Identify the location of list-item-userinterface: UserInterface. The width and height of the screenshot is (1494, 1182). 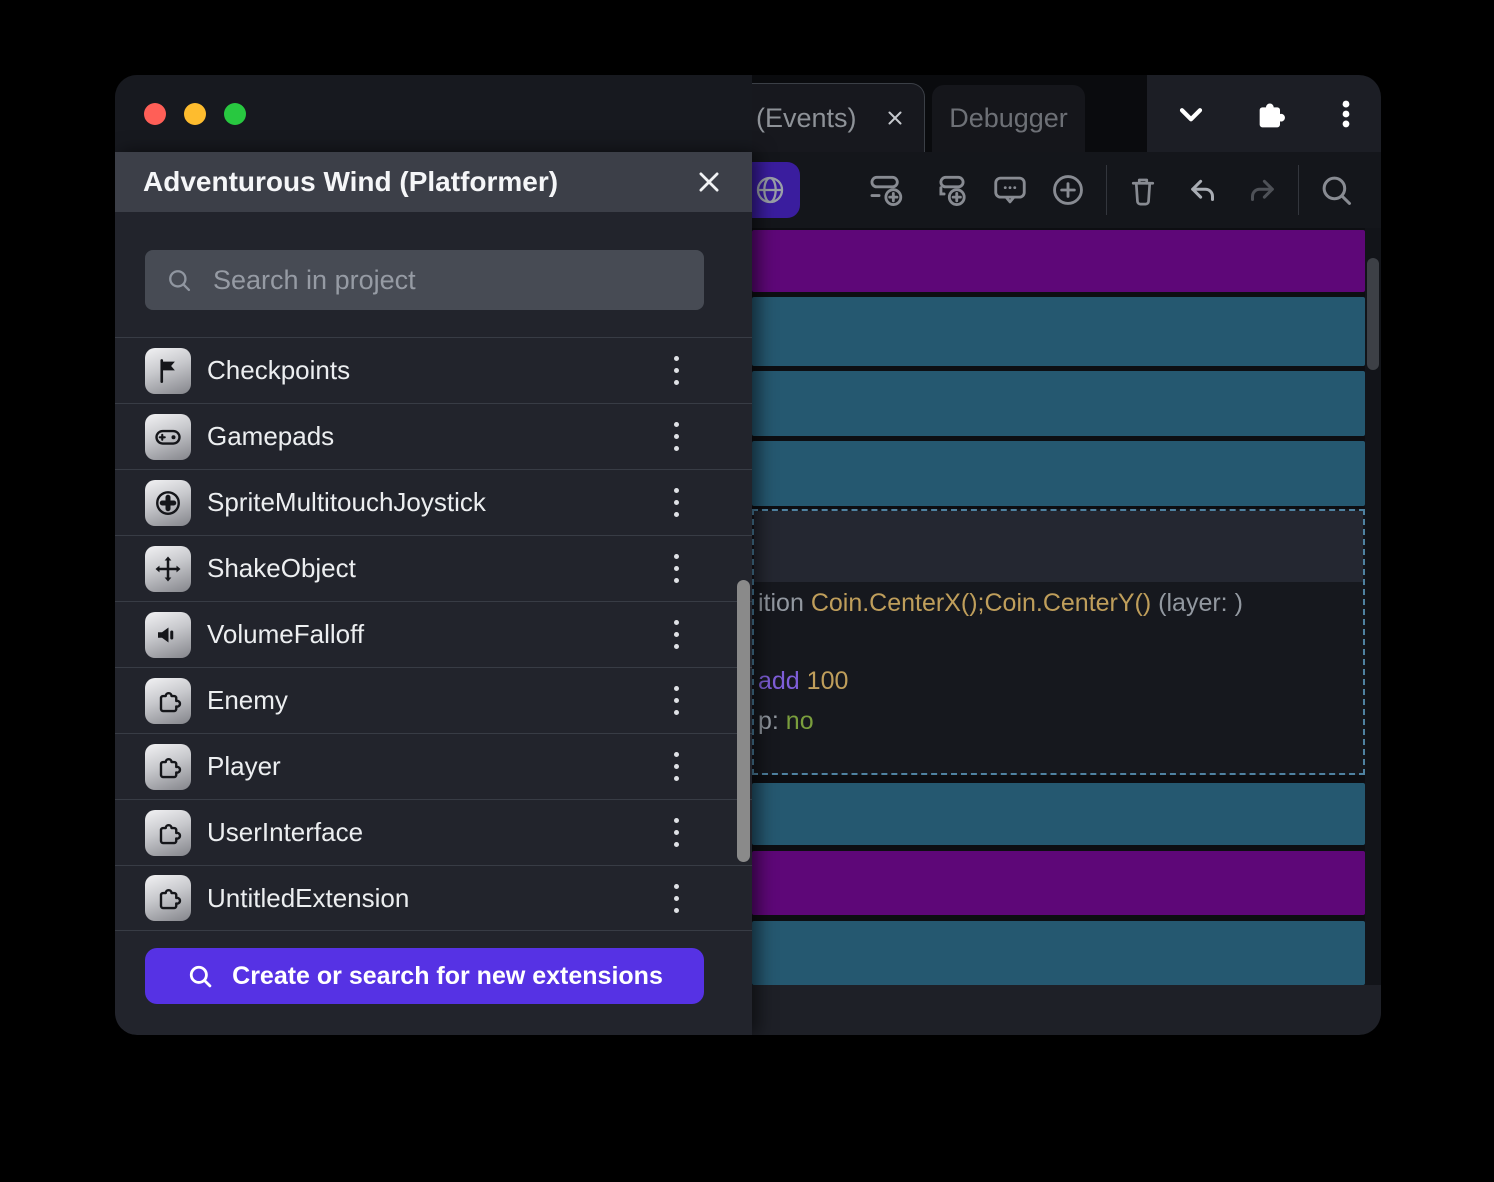
(433, 832).